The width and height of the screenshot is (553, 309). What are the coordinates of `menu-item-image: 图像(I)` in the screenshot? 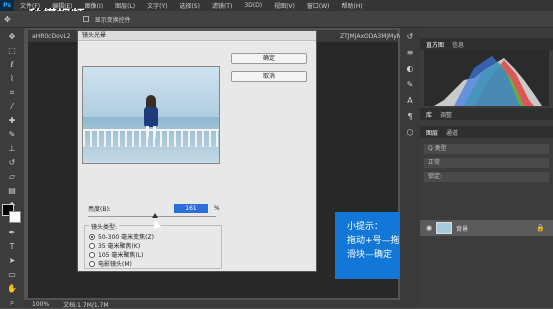 It's located at (94, 5).